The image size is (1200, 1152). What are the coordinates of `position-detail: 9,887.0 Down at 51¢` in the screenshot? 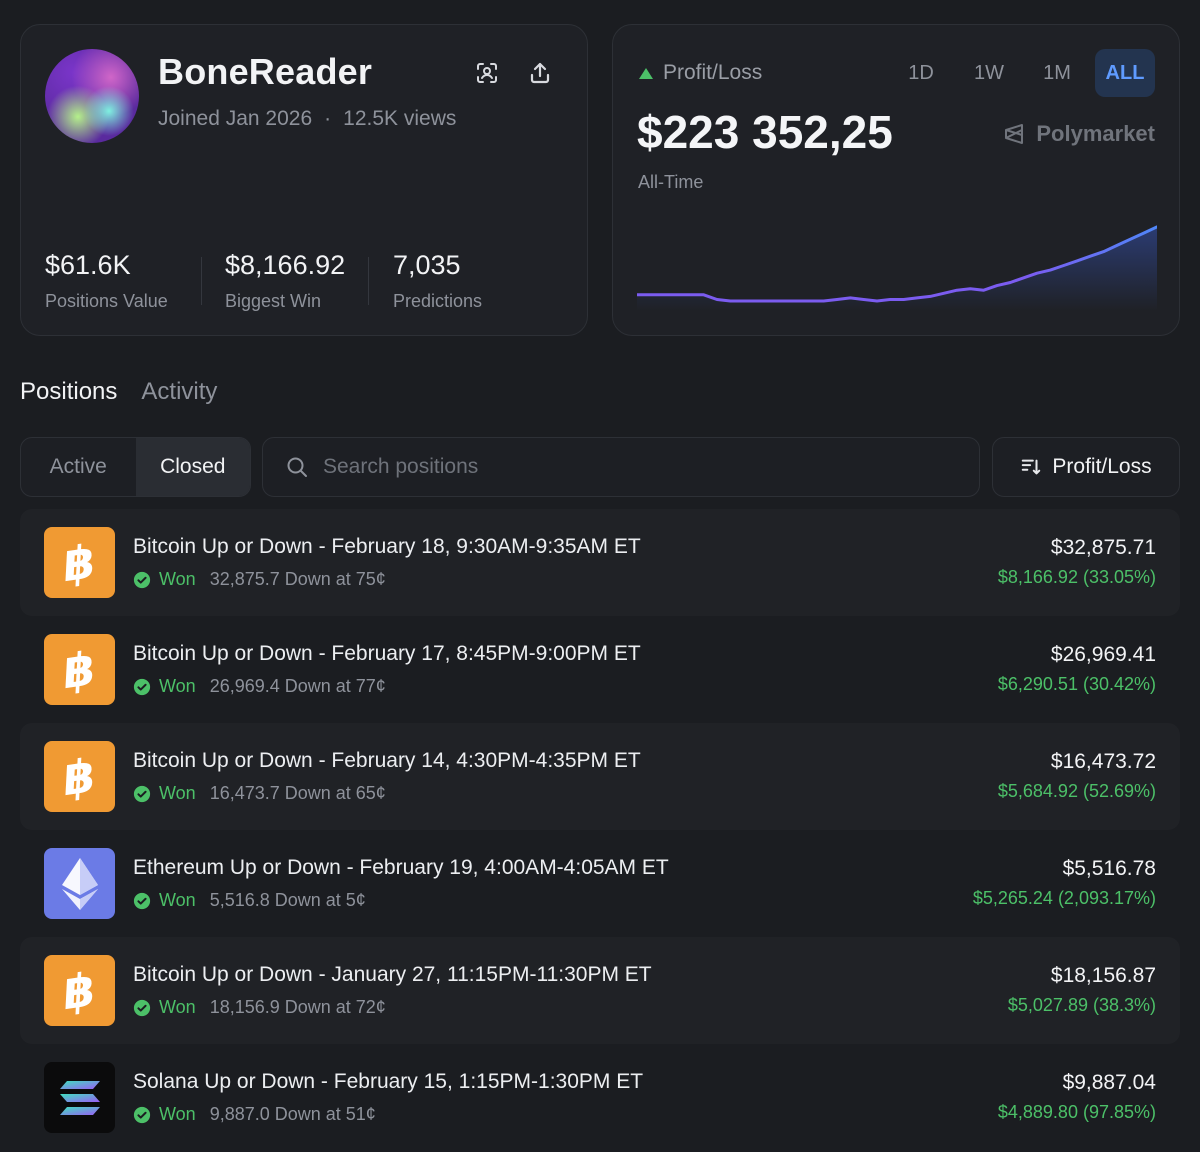 It's located at (292, 1114).